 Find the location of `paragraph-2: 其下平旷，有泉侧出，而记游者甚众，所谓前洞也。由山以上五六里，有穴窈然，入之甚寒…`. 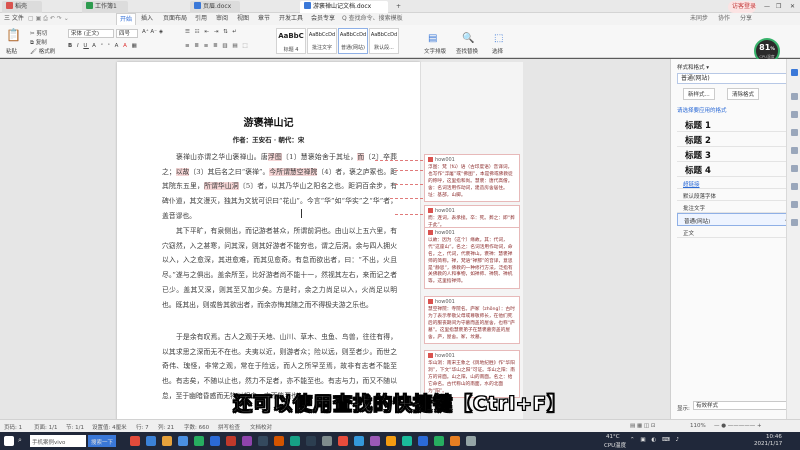

paragraph-2: 其下平旷，有泉侧出，而记游者甚众，所谓前洞也。由山以上五六里，有穴窈然，入之甚寒… is located at coordinates (279, 268).